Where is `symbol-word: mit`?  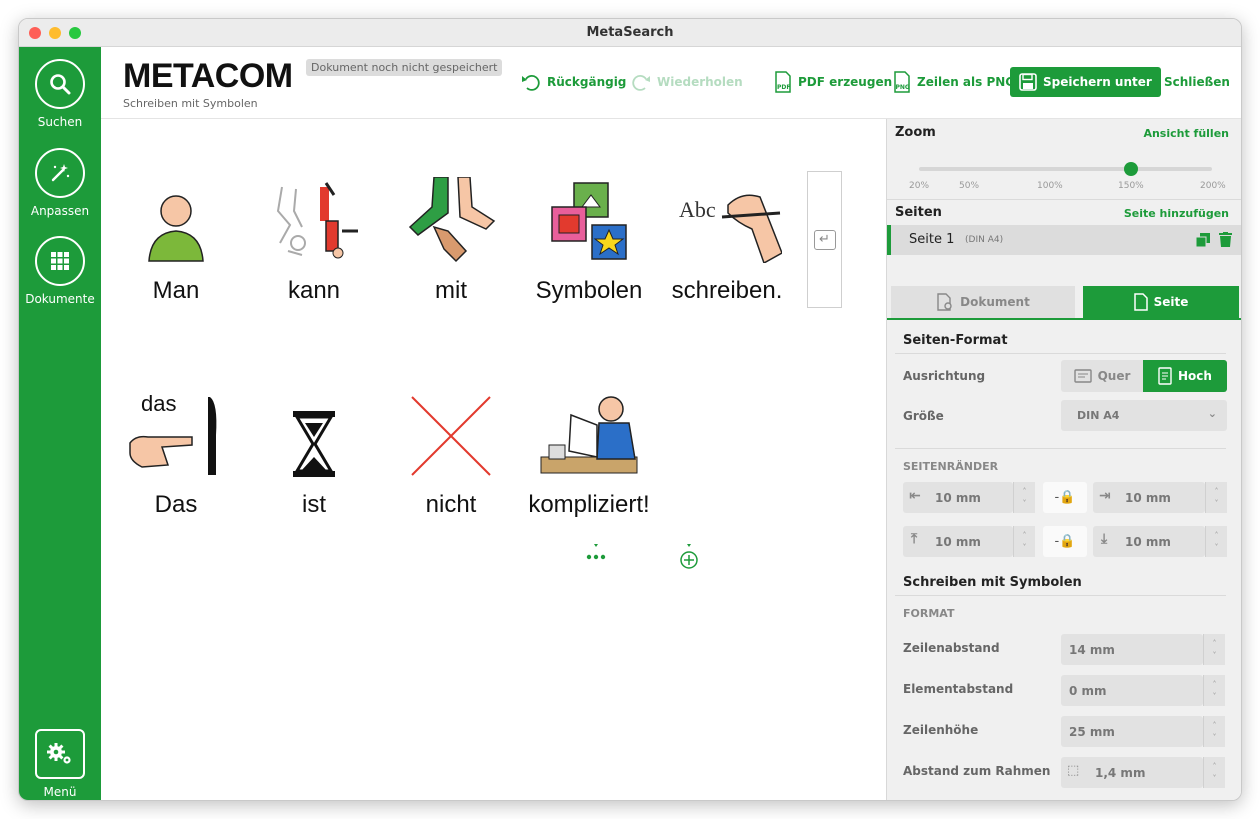
symbol-word: mit is located at coordinates (451, 290).